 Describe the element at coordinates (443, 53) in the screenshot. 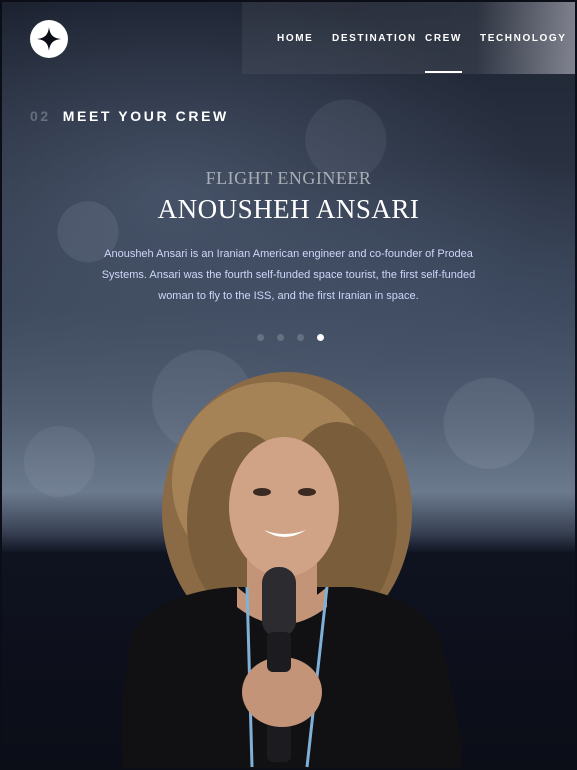

I see `nav-item-crew: CREW` at that location.